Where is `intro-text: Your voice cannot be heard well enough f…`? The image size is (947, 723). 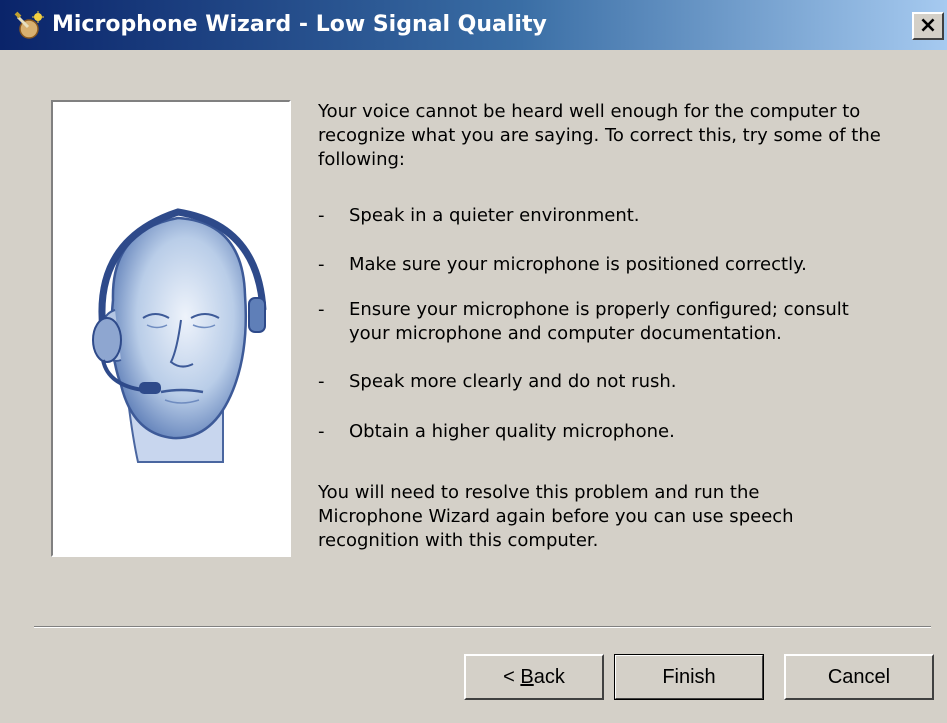
intro-text: Your voice cannot be heard well enough f… is located at coordinates (599, 135).